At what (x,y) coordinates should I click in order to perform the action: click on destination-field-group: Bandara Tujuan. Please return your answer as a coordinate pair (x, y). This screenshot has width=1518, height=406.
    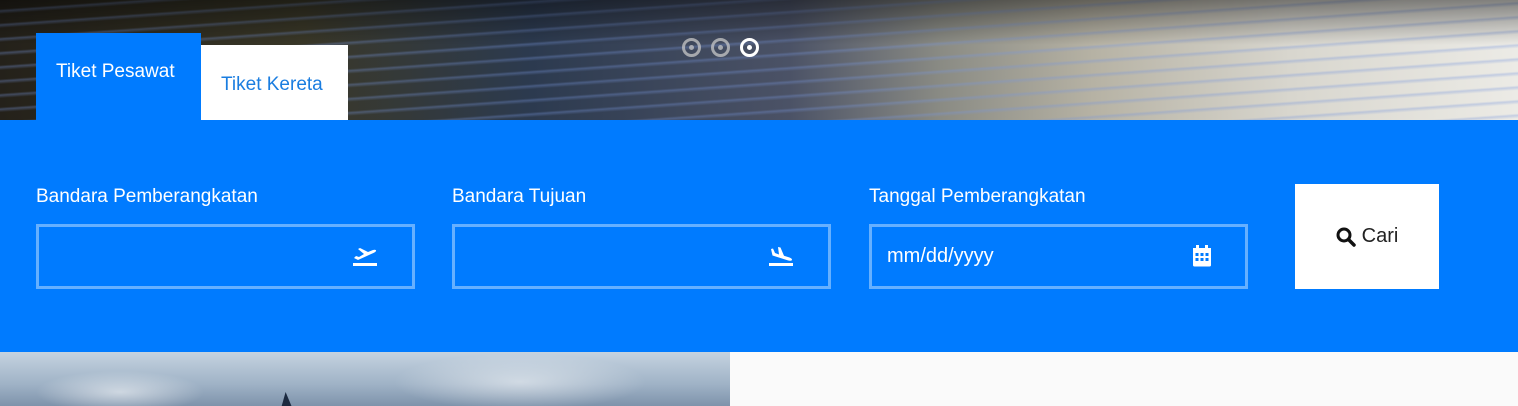
    Looking at the image, I should click on (641, 237).